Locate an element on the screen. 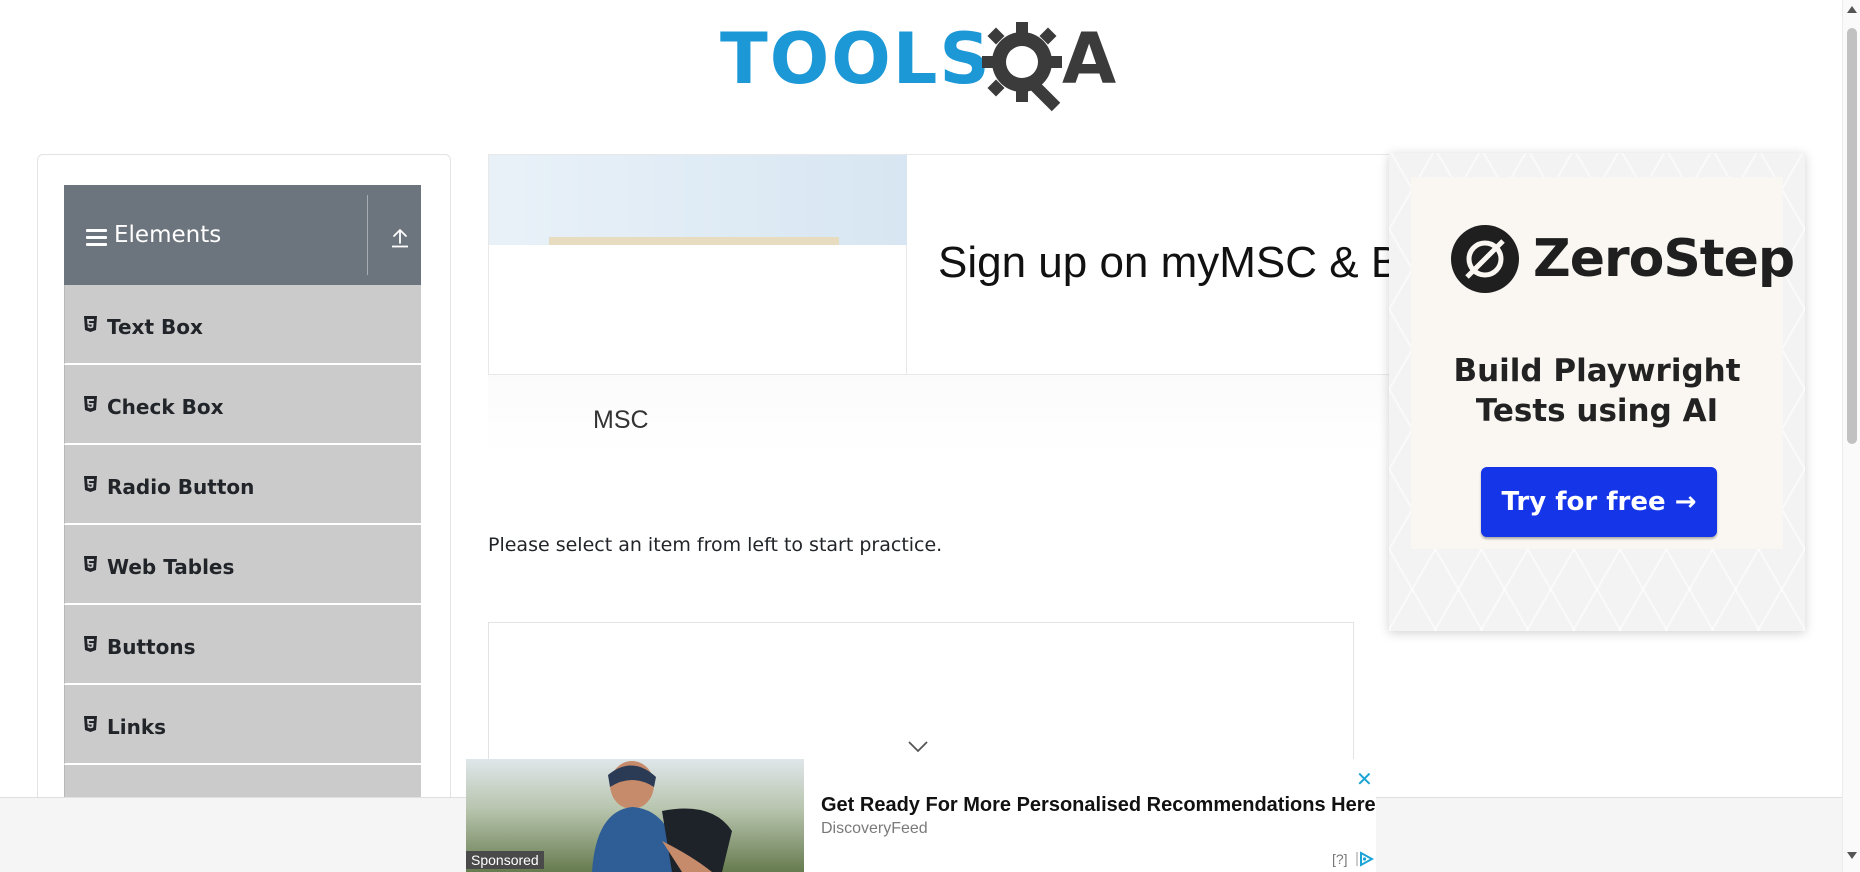 The width and height of the screenshot is (1860, 872). gear-magnifier-icon is located at coordinates (1022, 67).